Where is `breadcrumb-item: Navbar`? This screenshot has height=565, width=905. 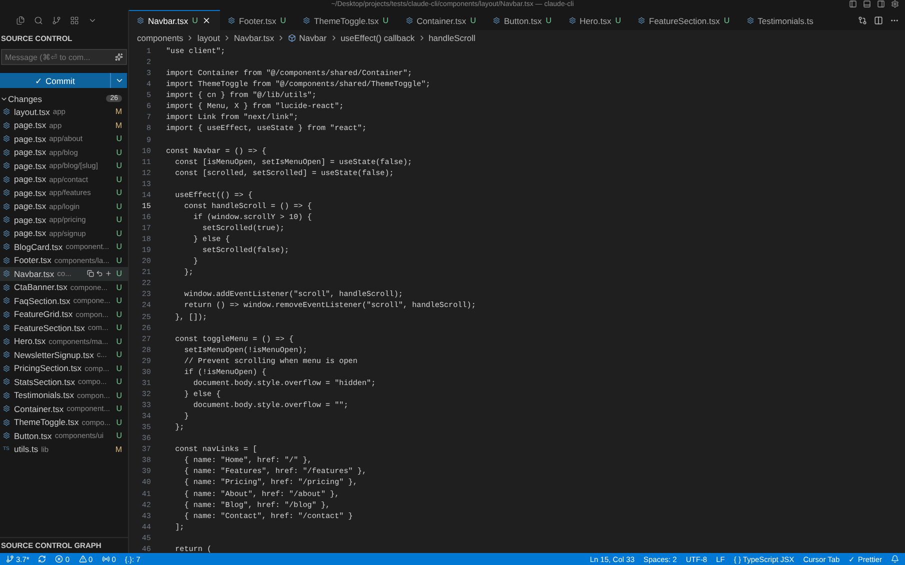
breadcrumb-item: Navbar is located at coordinates (313, 38).